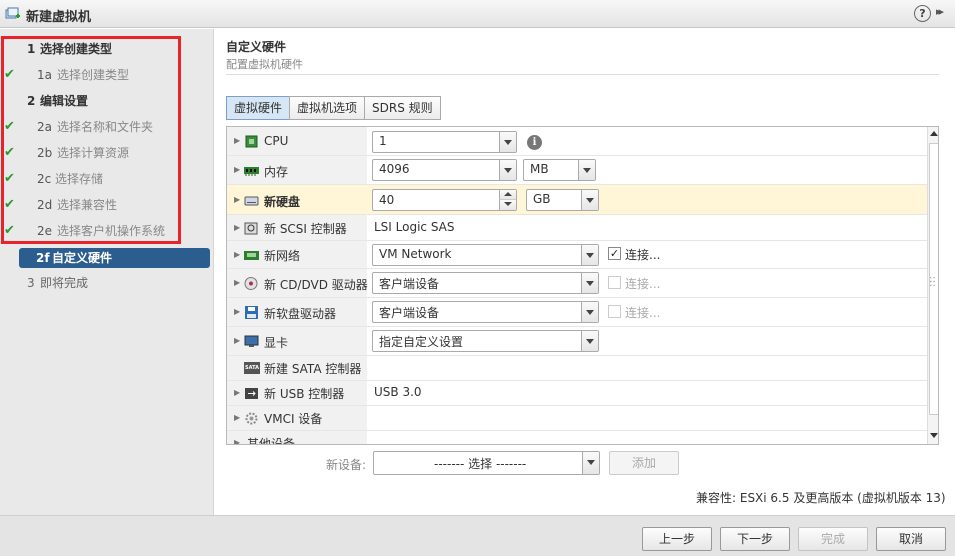 The height and width of the screenshot is (556, 955). Describe the element at coordinates (282, 202) in the screenshot. I see `hw-name: 新硬盘` at that location.